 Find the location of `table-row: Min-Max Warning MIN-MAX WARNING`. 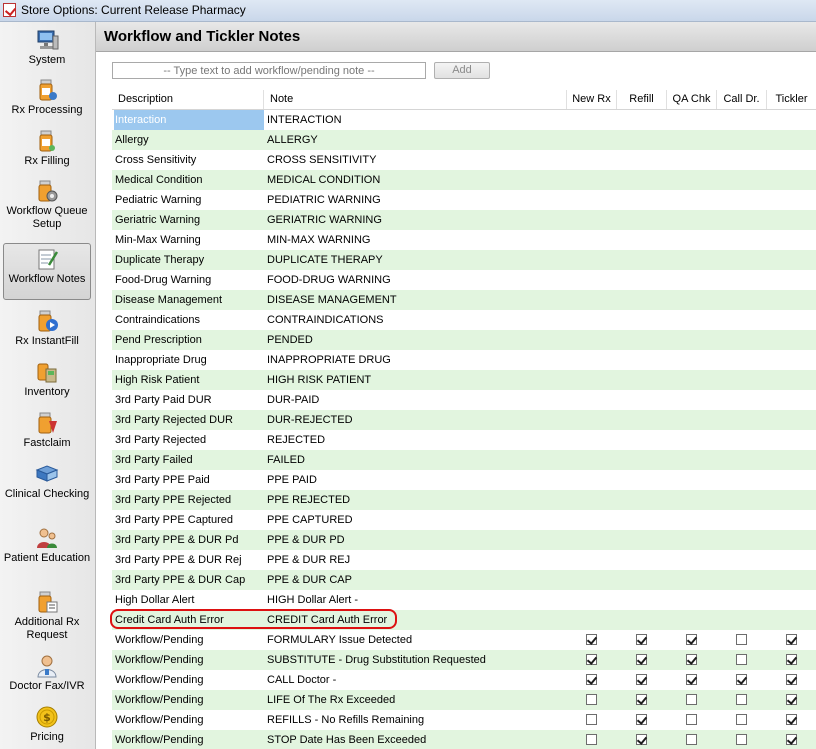

table-row: Min-Max Warning MIN-MAX WARNING is located at coordinates (464, 240).